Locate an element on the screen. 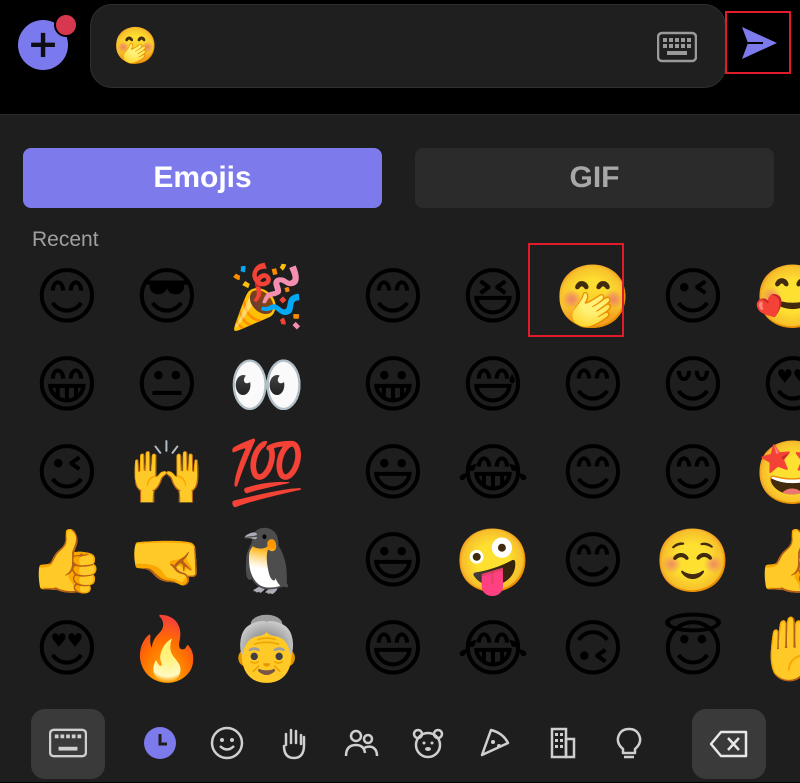 Image resolution: width=800 pixels, height=783 pixels. emoji-cell: 👀 is located at coordinates (267, 385).